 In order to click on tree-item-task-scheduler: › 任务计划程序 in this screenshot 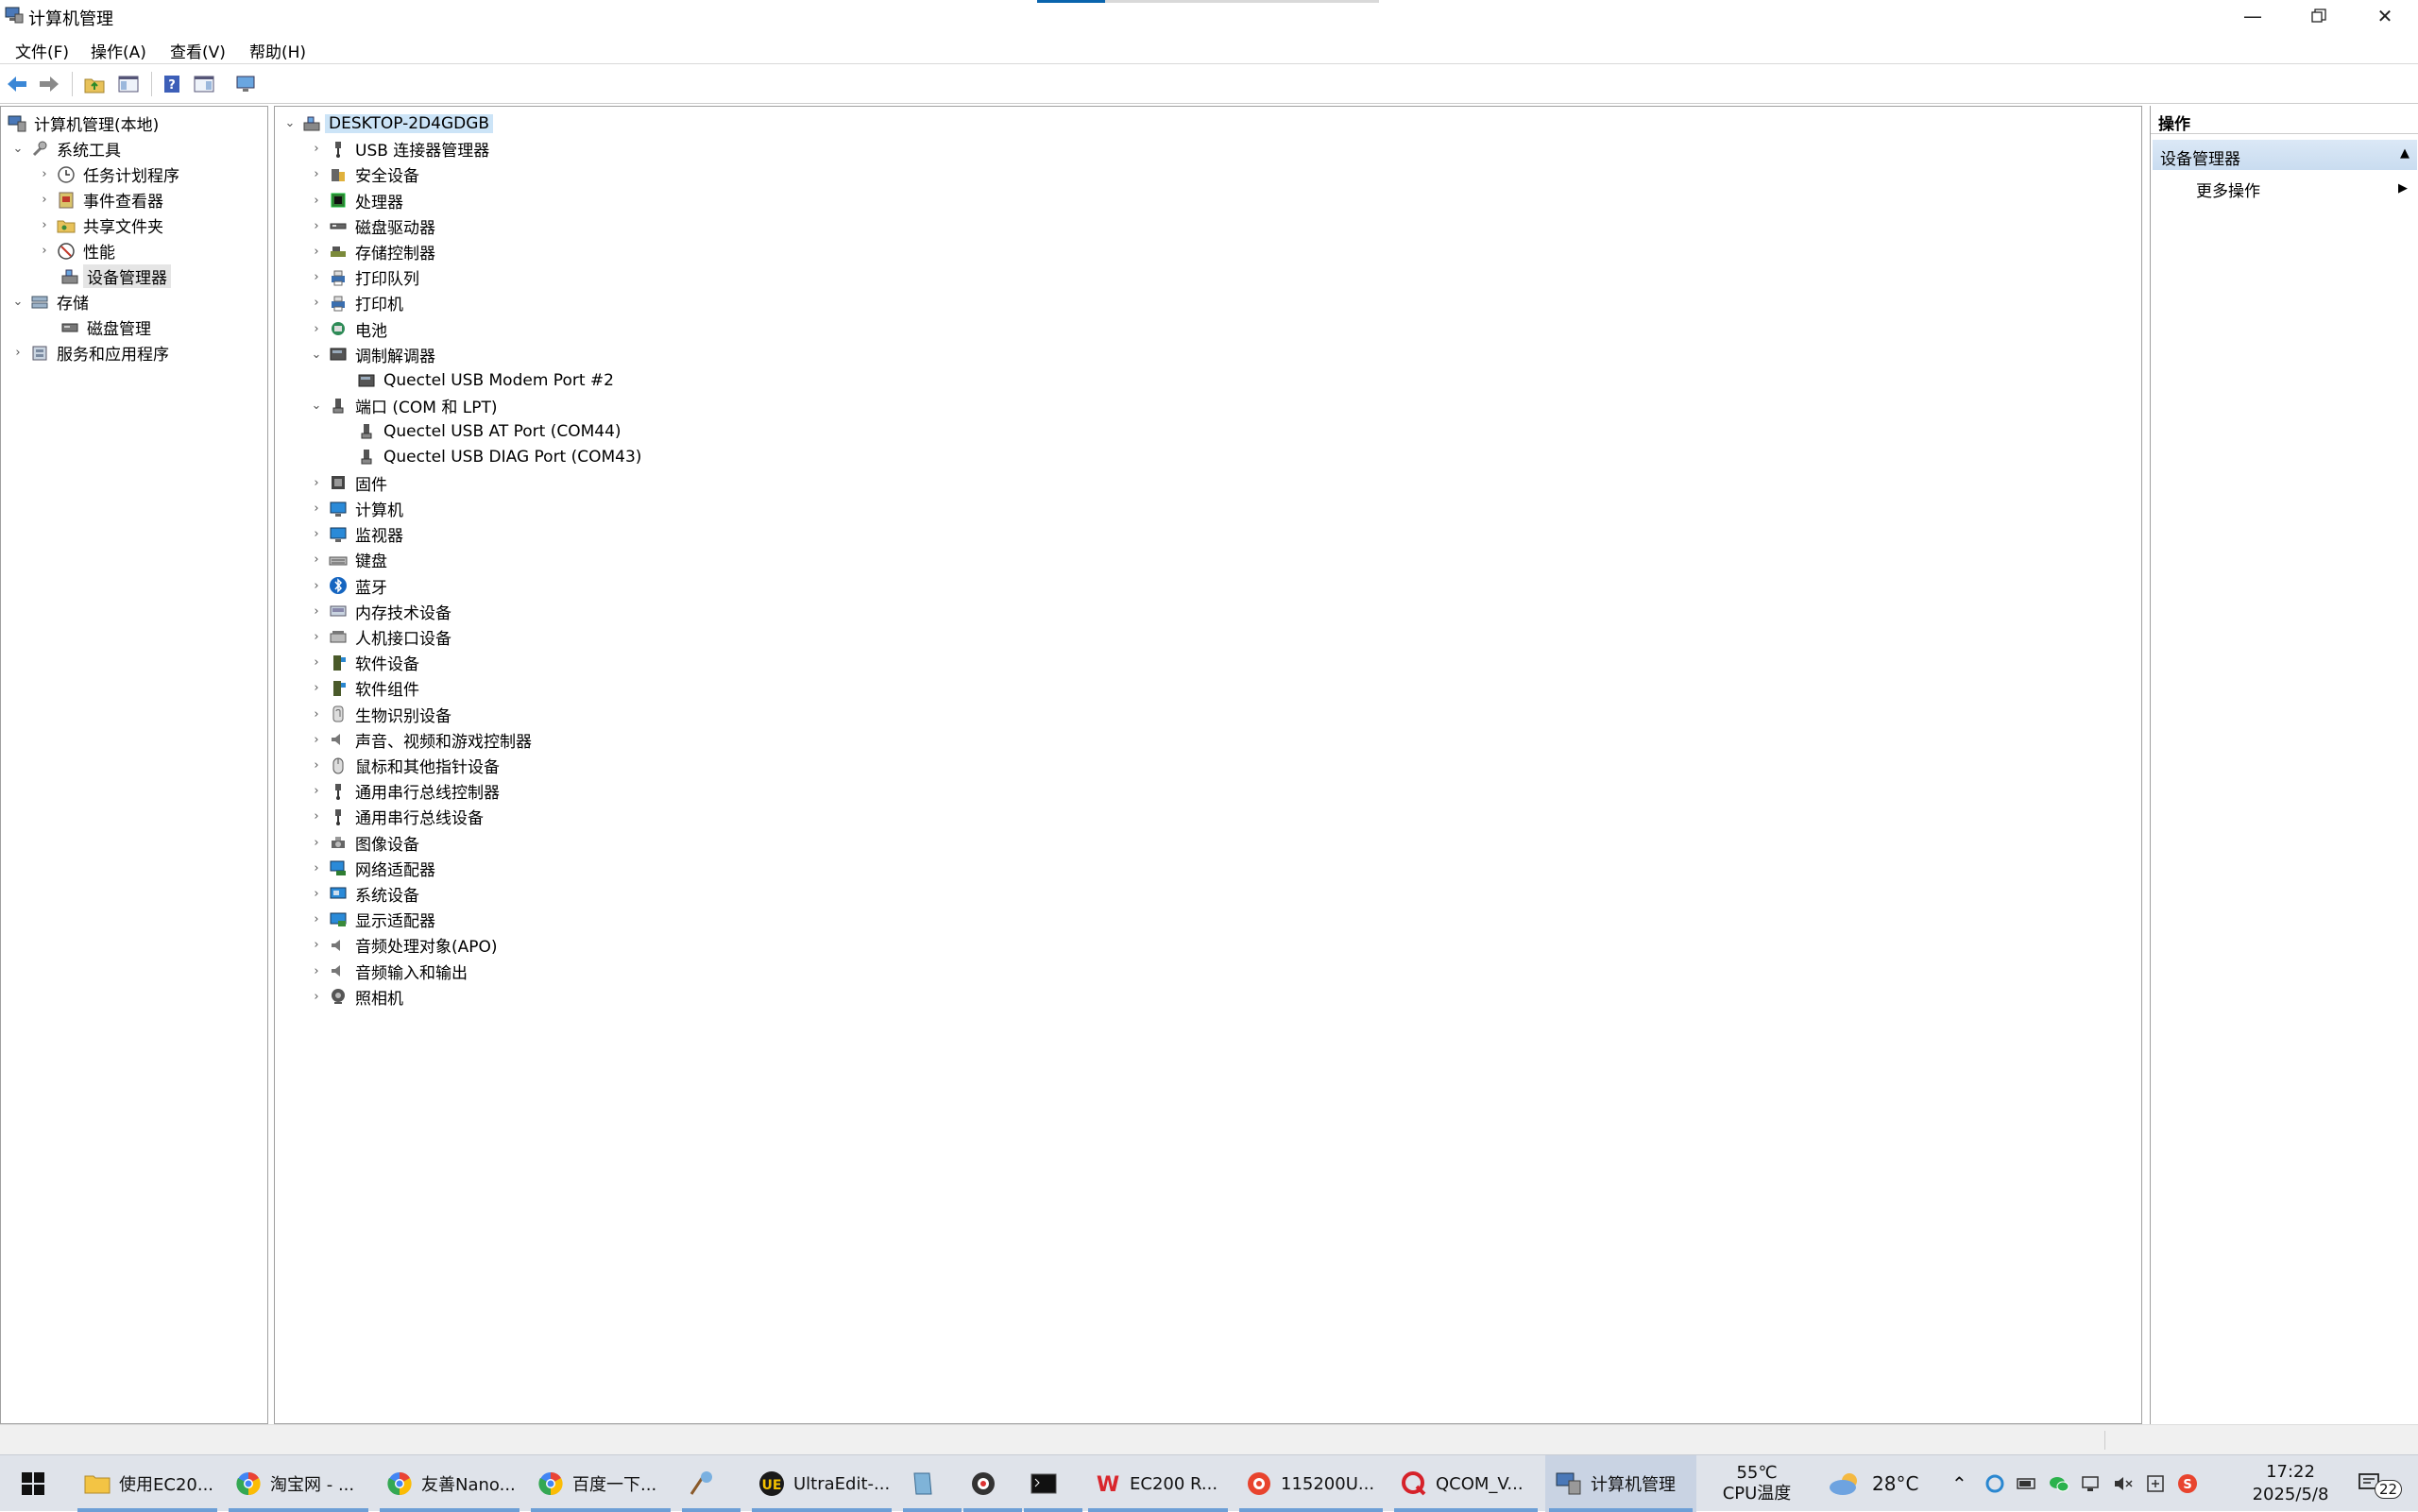, I will do `click(108, 174)`.